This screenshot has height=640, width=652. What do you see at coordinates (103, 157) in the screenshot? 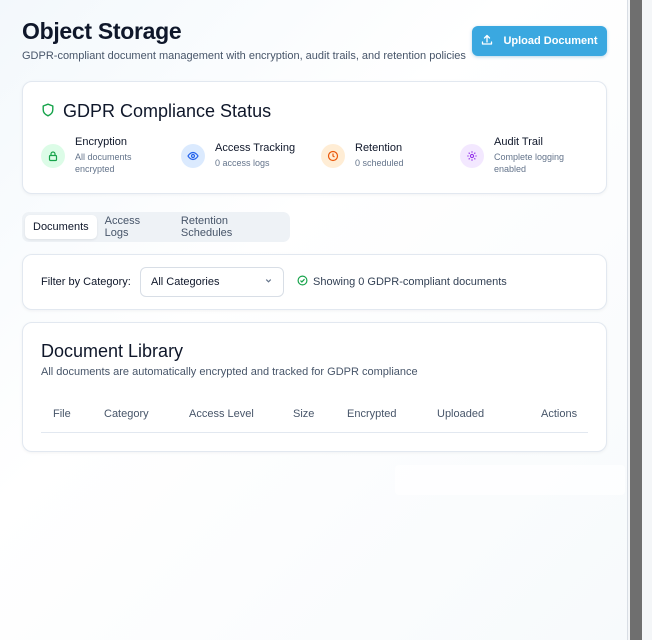
I see `status-desc-line: All documents` at bounding box center [103, 157].